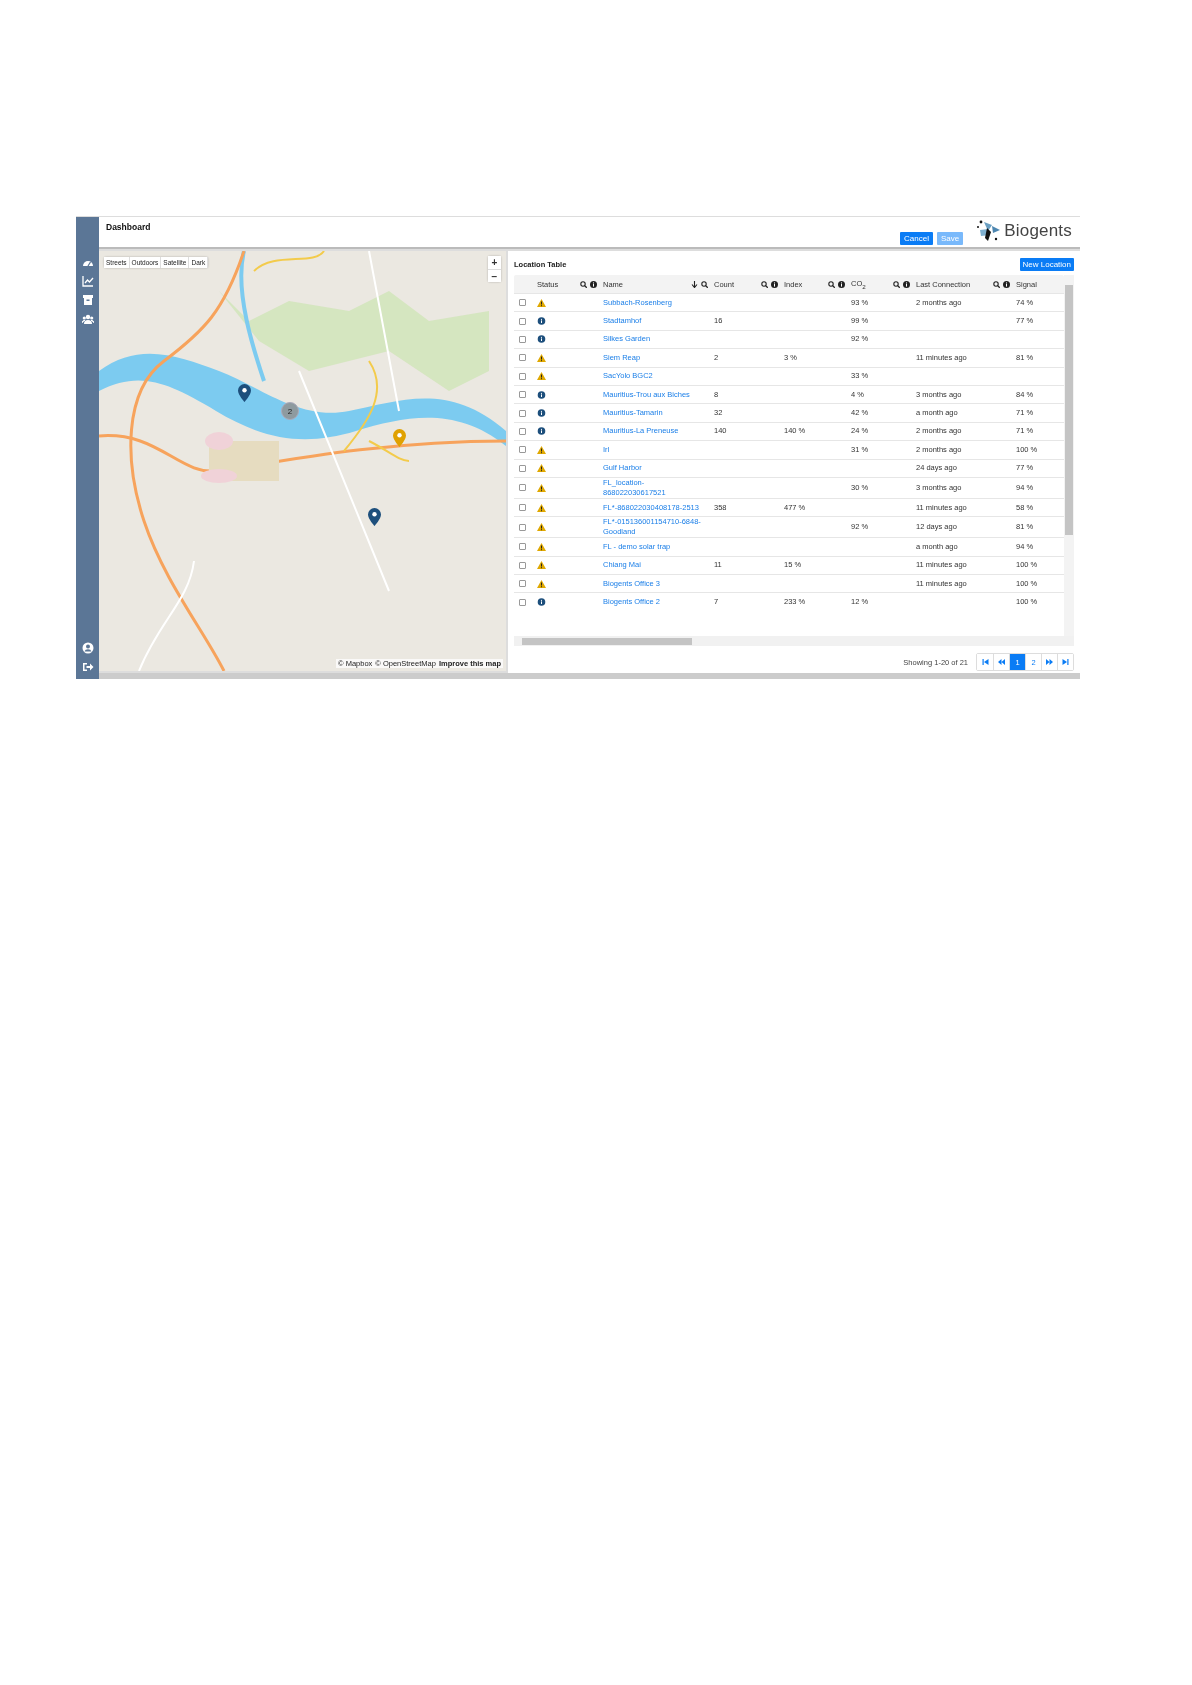 Image resolution: width=1192 pixels, height=1685 pixels. Describe the element at coordinates (494, 262) in the screenshot. I see `zoom-in-button: +` at that location.